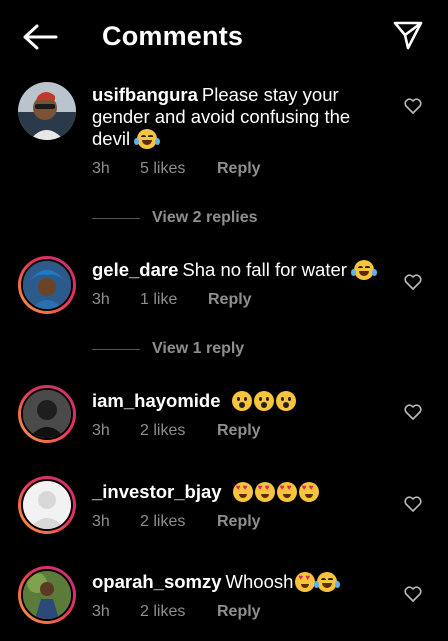 Image resolution: width=448 pixels, height=641 pixels. Describe the element at coordinates (178, 169) in the screenshot. I see `comment-likes: 5 likes` at that location.